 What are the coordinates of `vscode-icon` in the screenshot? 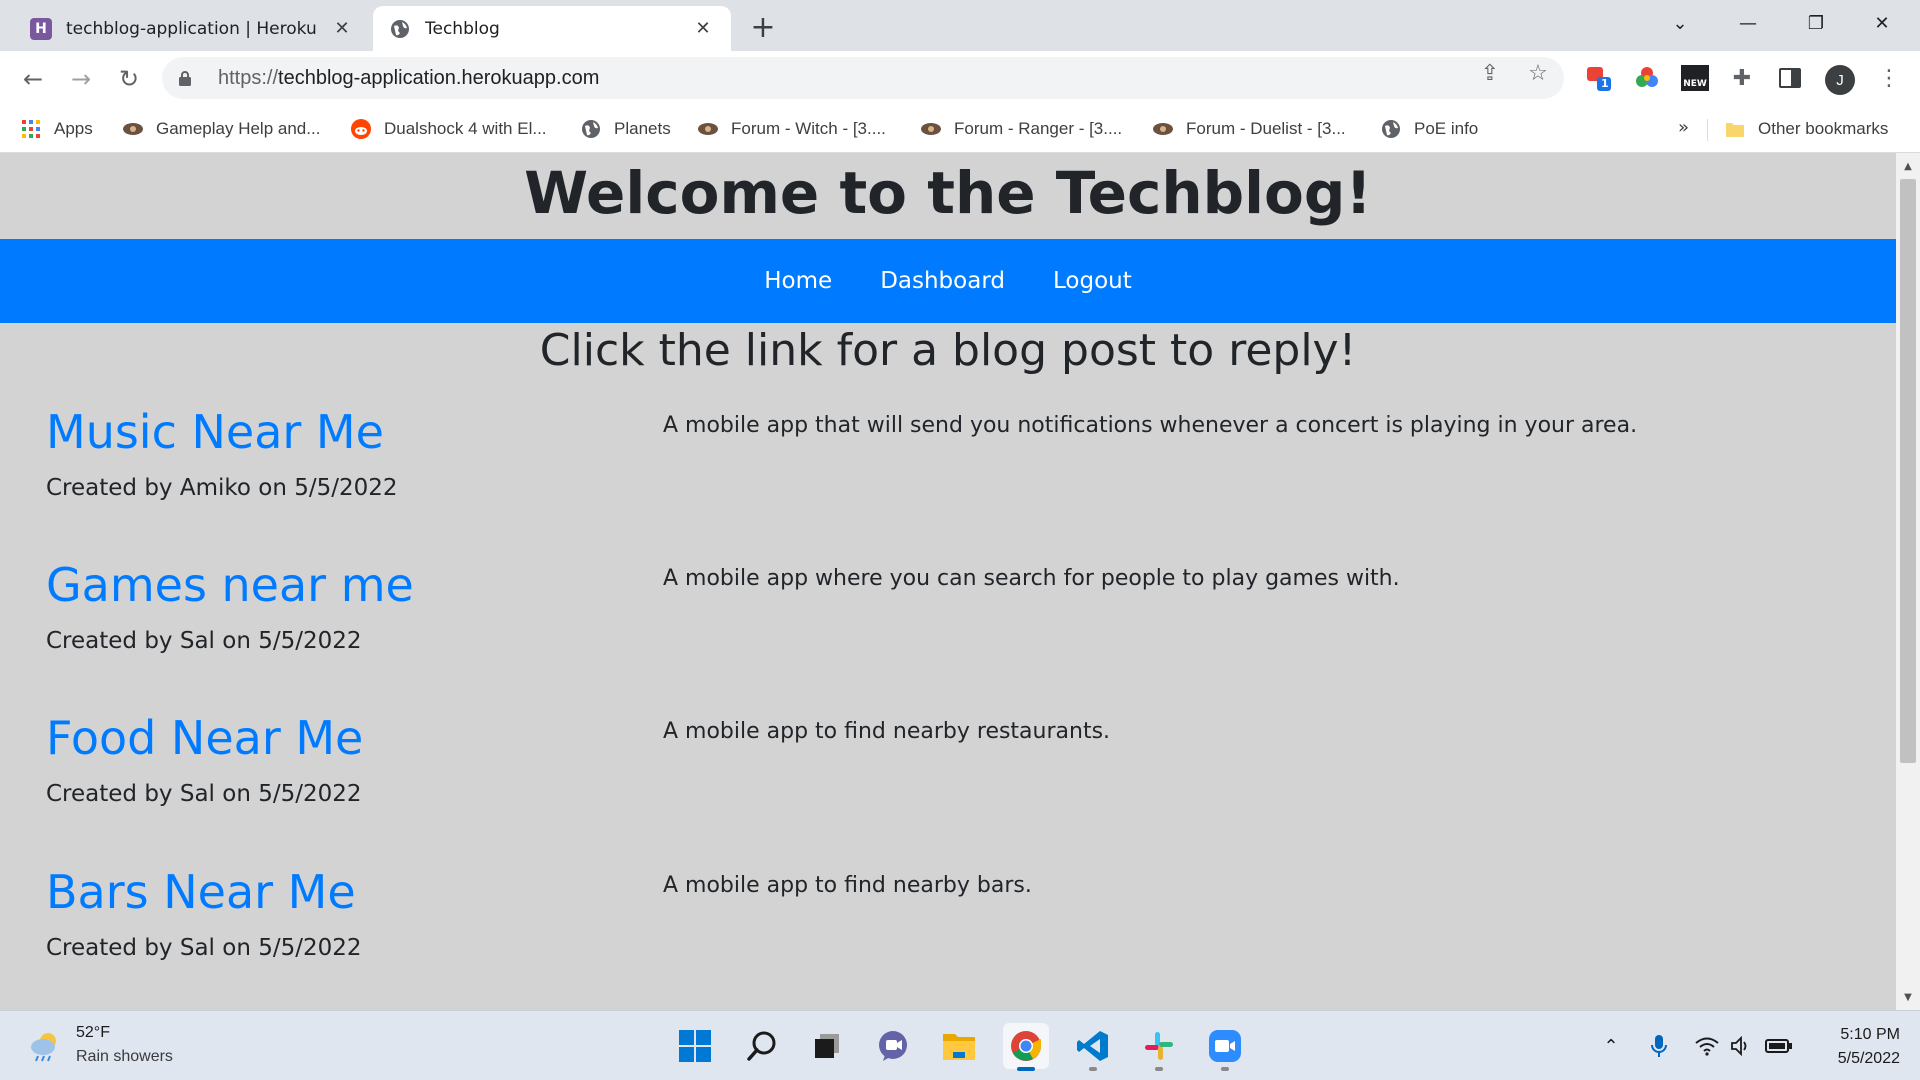 It's located at (1093, 1047).